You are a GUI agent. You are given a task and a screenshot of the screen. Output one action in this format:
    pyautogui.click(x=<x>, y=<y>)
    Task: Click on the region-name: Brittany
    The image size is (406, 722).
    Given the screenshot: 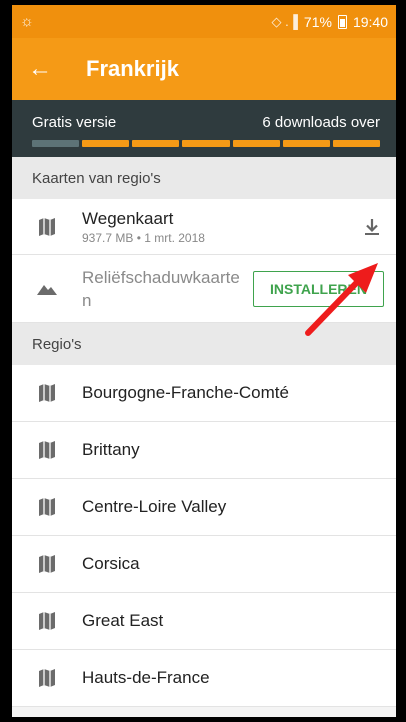 What is the action you would take?
    pyautogui.click(x=111, y=449)
    